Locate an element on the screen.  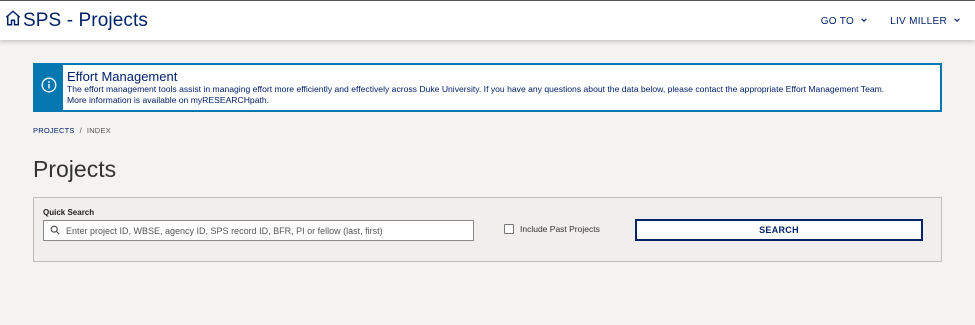
breadcrumb-projects-link: PROJECTS is located at coordinates (54, 130).